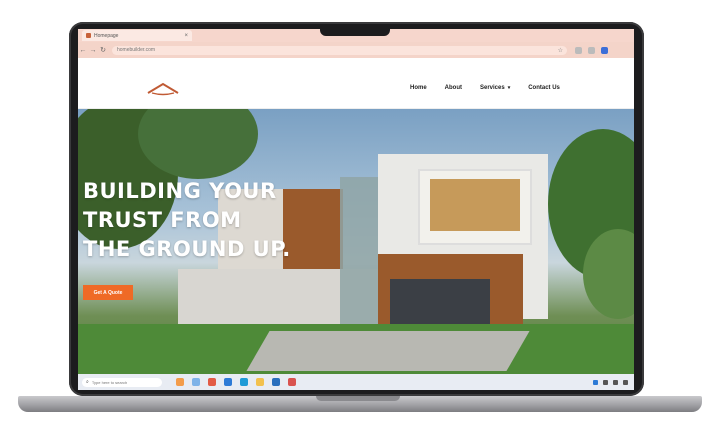 Image resolution: width=720 pixels, height=441 pixels. Describe the element at coordinates (180, 191) in the screenshot. I see `hero-line-1: BUILDING YOUR` at that location.